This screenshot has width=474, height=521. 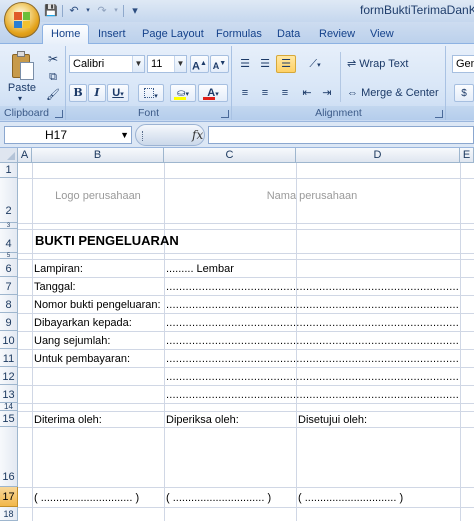 I want to click on shrink-font-button: A▼, so click(x=219, y=64).